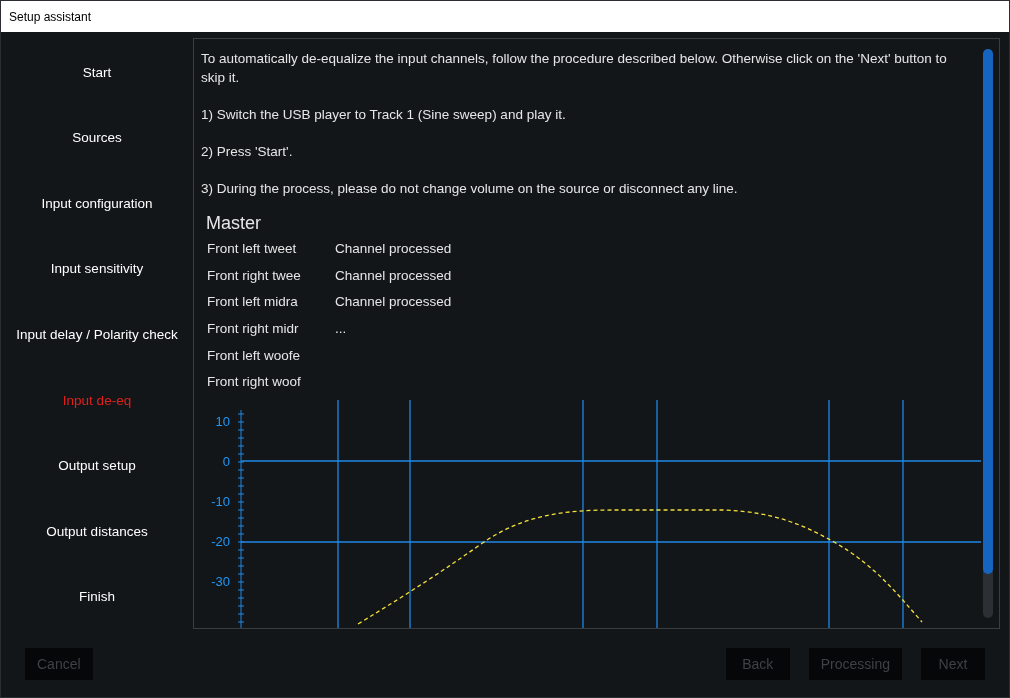 Image resolution: width=1010 pixels, height=698 pixels. Describe the element at coordinates (97, 532) in the screenshot. I see `step-item: Output distances` at that location.